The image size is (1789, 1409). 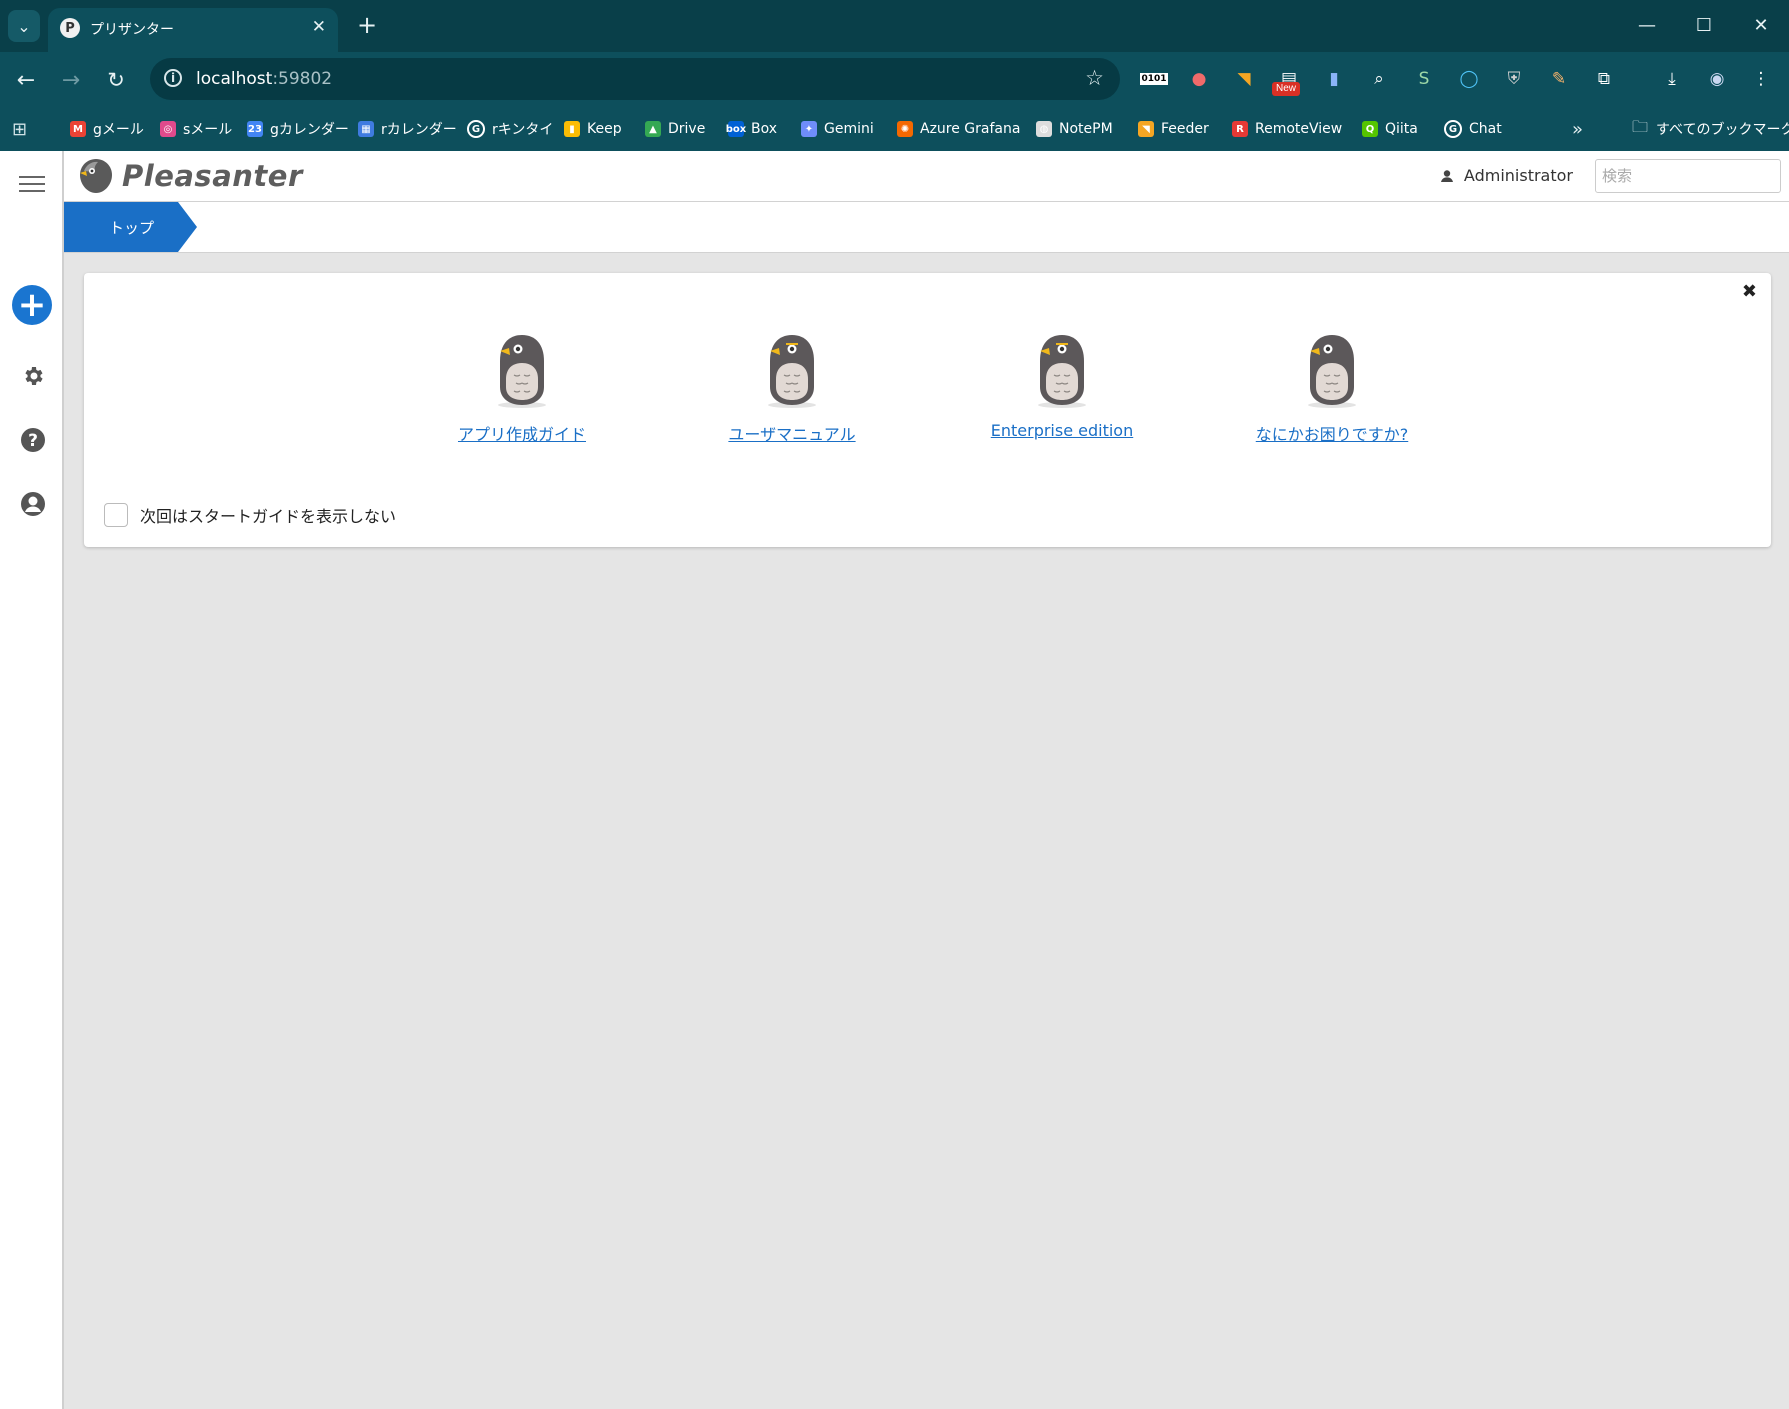 What do you see at coordinates (1514, 79) in the screenshot?
I see `shield-ext-icon: ⛨` at bounding box center [1514, 79].